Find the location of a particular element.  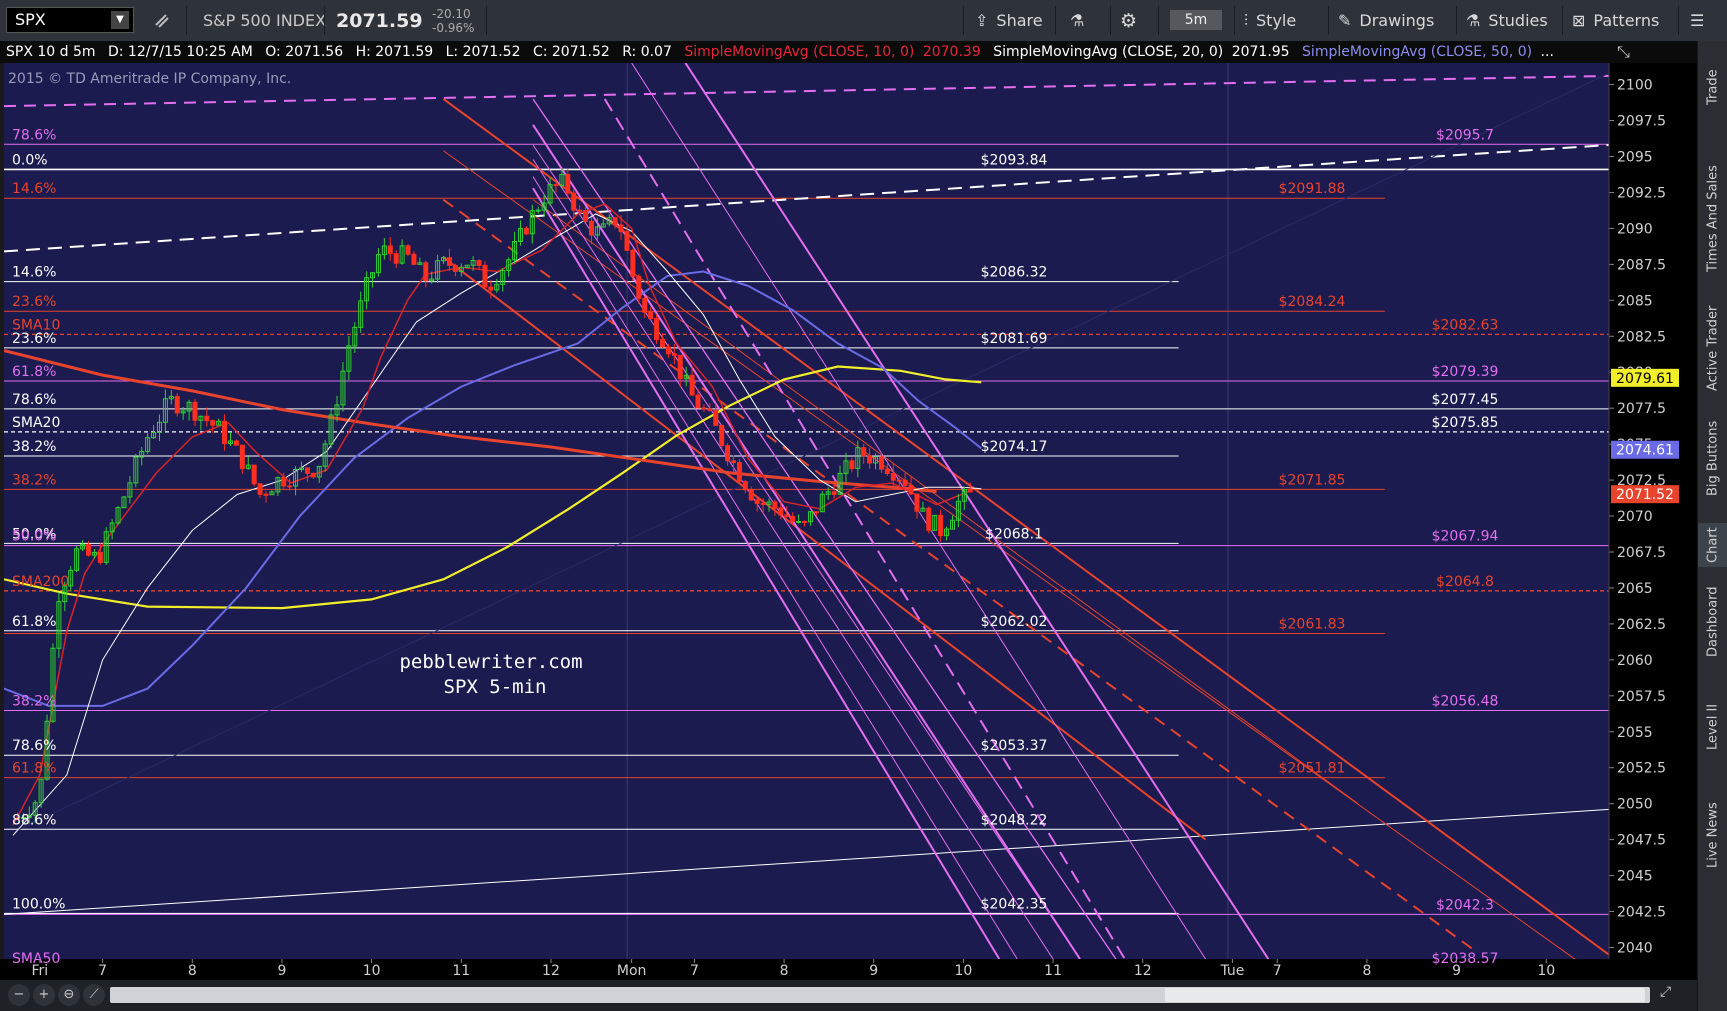

side-tab-live-news: Live News is located at coordinates (1712, 835).